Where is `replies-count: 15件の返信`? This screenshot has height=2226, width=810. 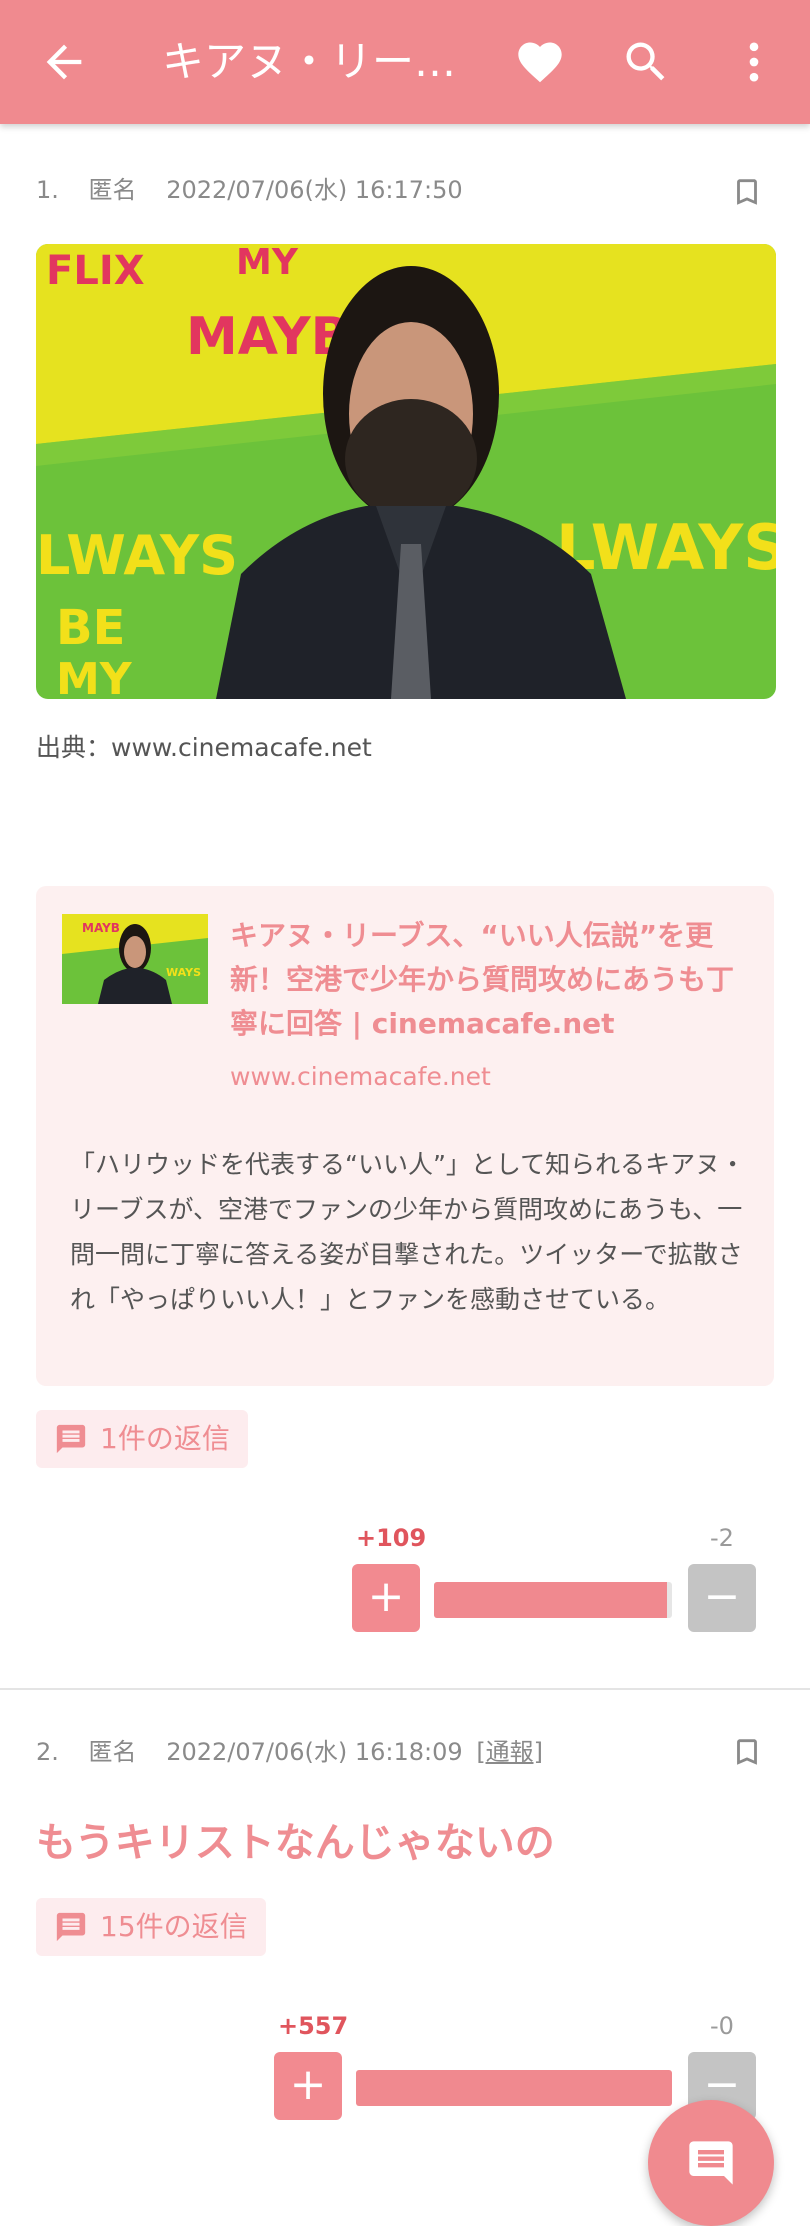 replies-count: 15件の返信 is located at coordinates (174, 1926).